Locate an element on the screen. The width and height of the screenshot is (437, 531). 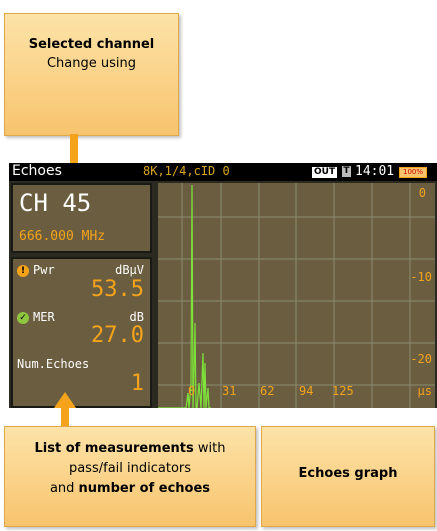
echoes-graph-callout: Echoes graph is located at coordinates (348, 476).